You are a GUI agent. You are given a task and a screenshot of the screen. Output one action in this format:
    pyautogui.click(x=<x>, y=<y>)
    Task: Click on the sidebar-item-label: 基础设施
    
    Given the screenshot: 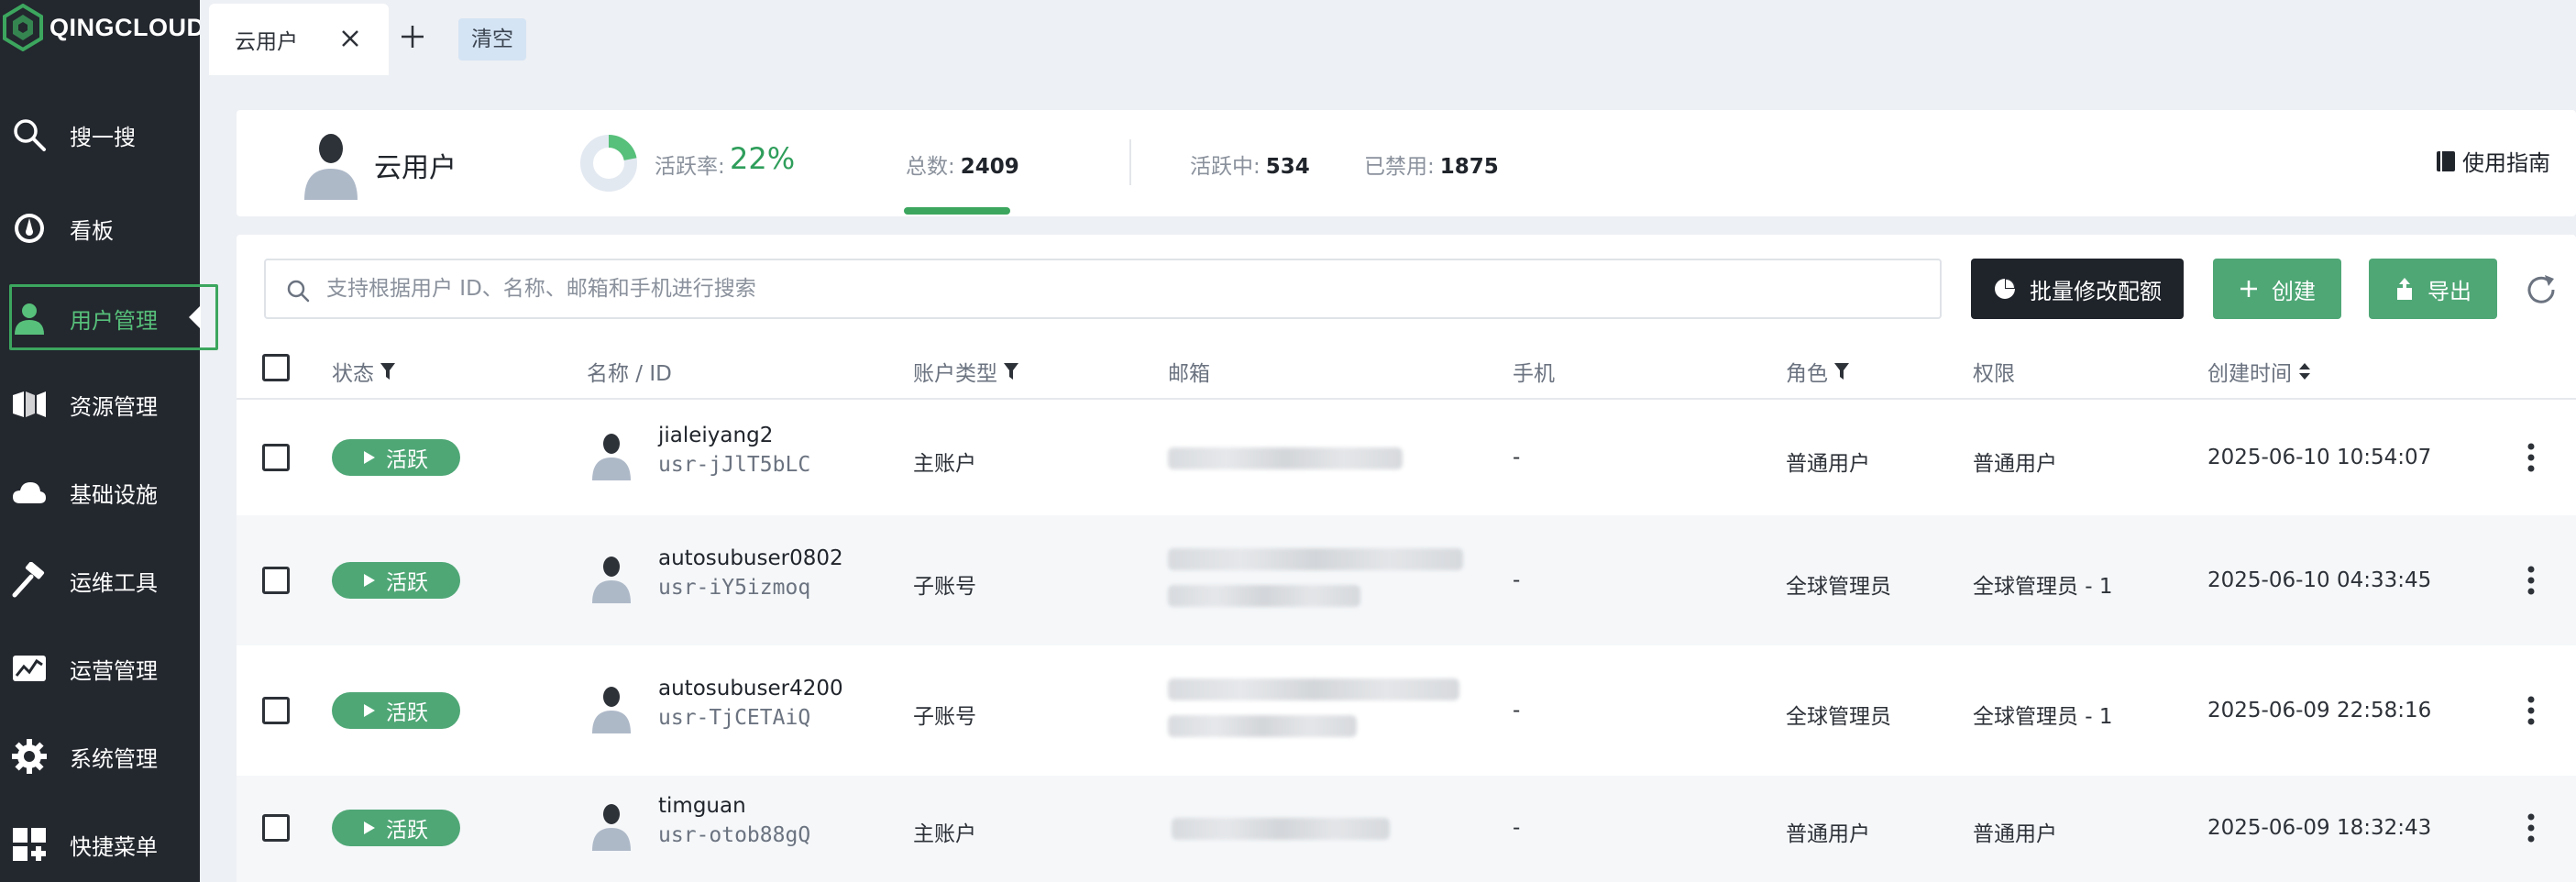 What is the action you would take?
    pyautogui.click(x=114, y=494)
    